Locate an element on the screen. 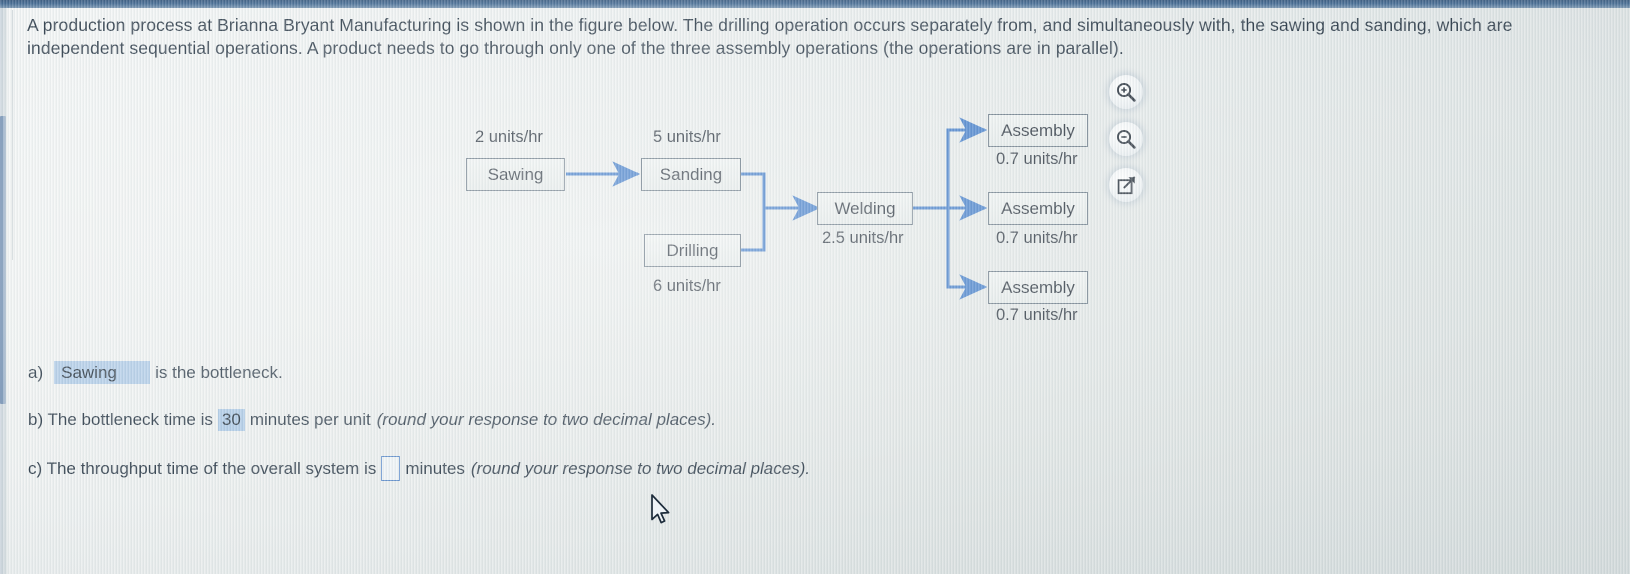  zoom-out-icon is located at coordinates (1126, 139).